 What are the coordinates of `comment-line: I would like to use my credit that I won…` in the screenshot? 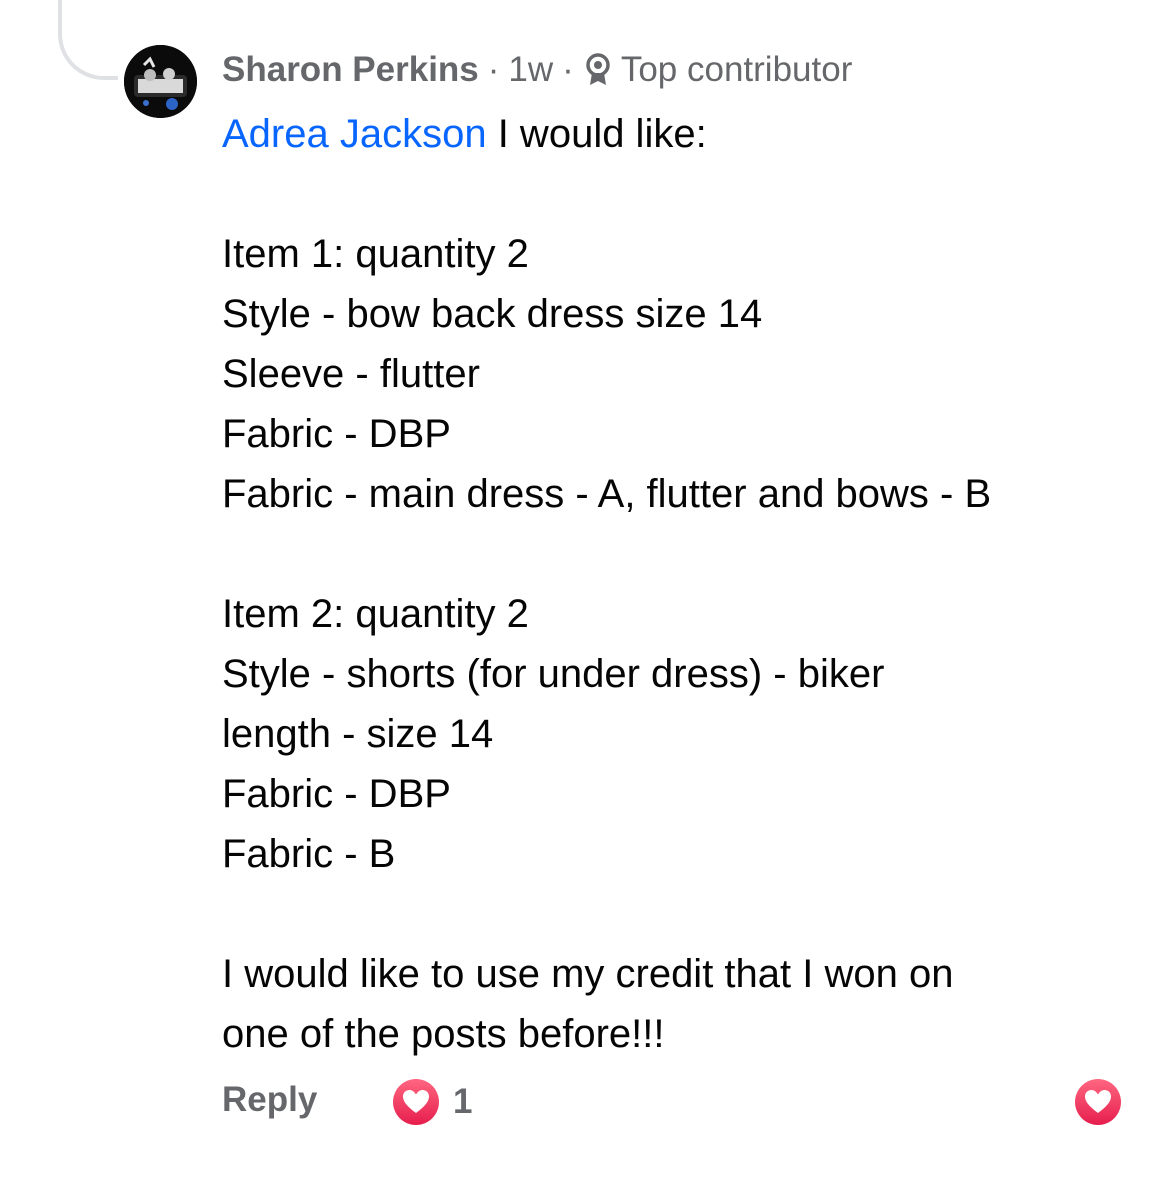 It's located at (588, 974).